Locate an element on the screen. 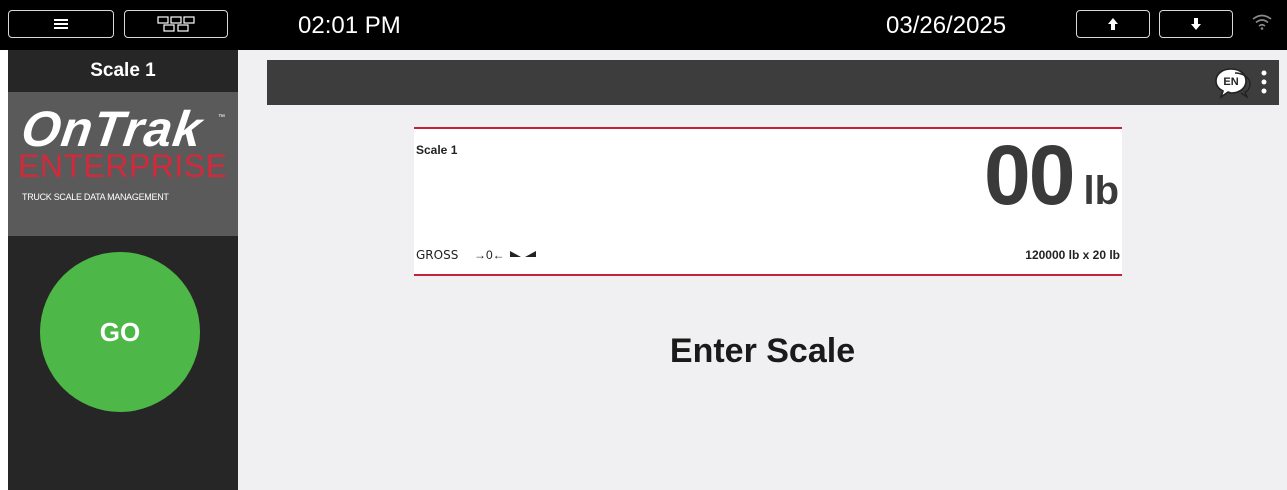  capacity-label: 120000 lb x 20 lb is located at coordinates (1072, 255).